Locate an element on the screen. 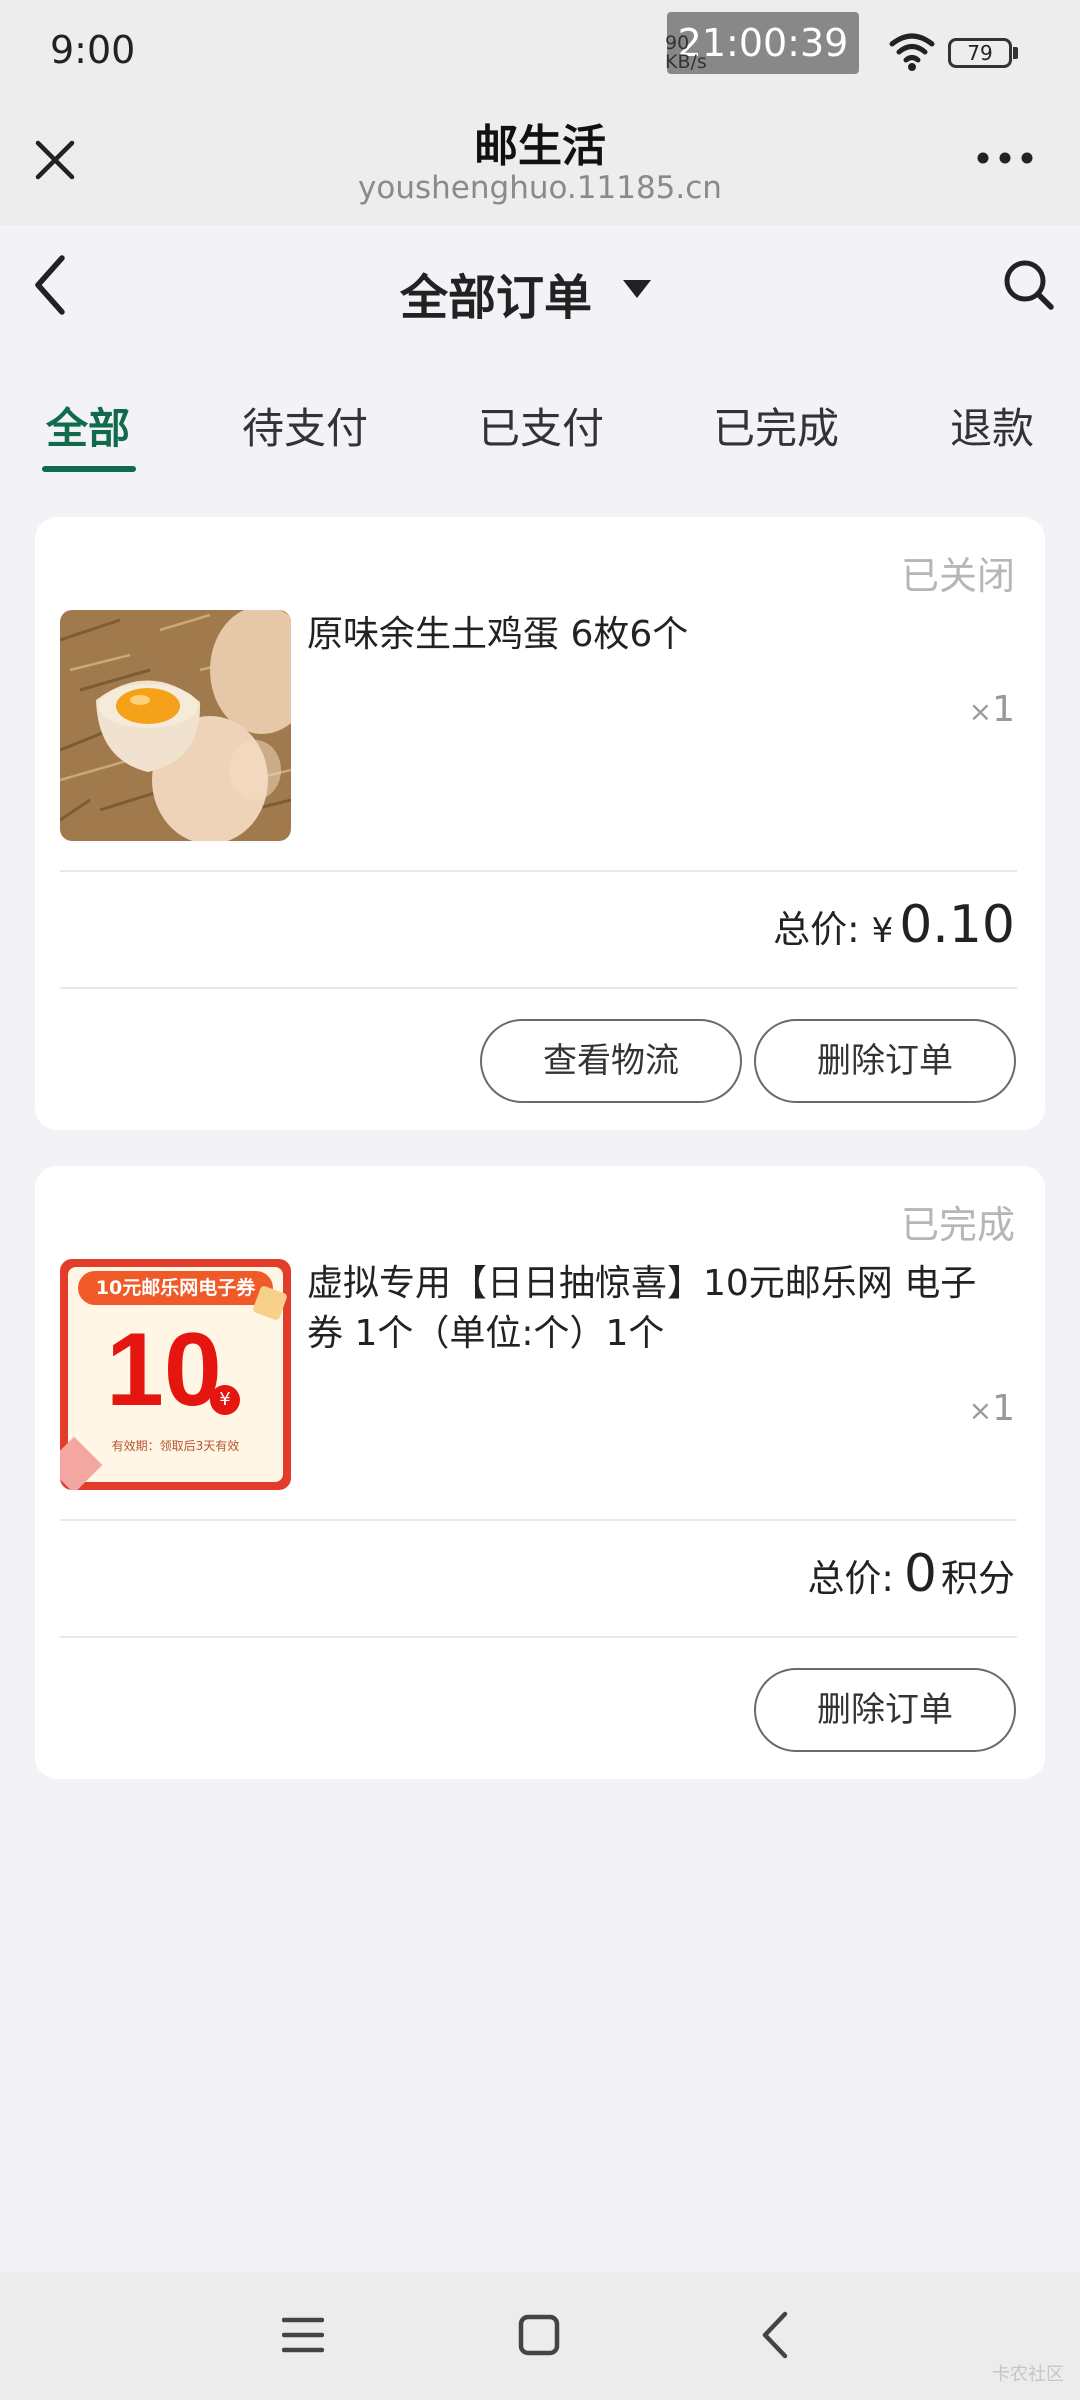 This screenshot has width=1080, height=2400. coupon-yen-badge: ¥ is located at coordinates (225, 1400).